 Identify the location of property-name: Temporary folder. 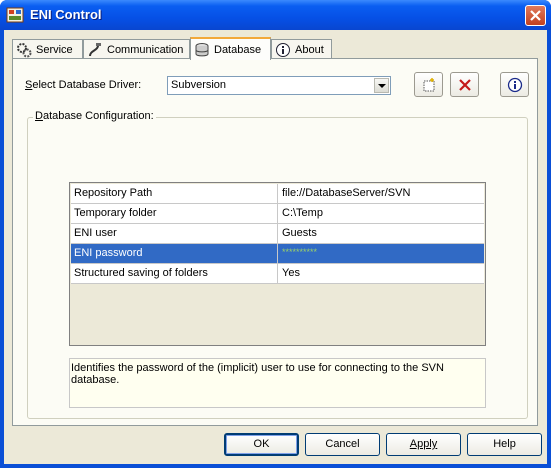
(174, 213).